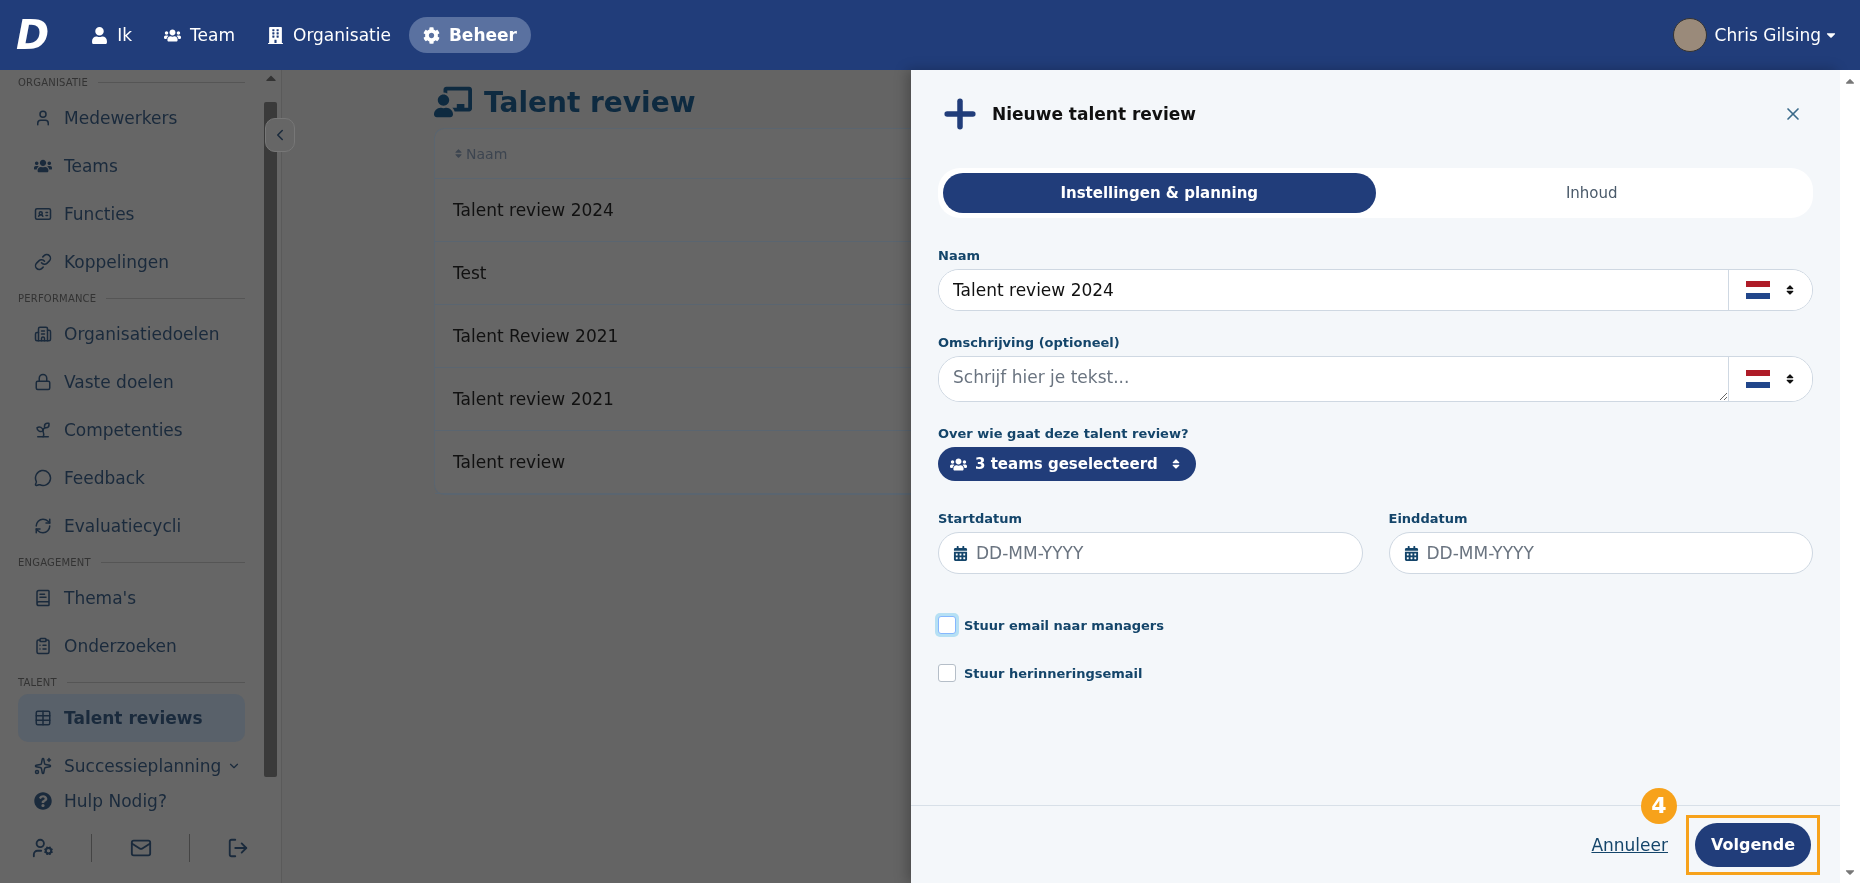 This screenshot has height=883, width=1860. Describe the element at coordinates (131, 478) in the screenshot. I see `sidebar-item: Feedback` at that location.